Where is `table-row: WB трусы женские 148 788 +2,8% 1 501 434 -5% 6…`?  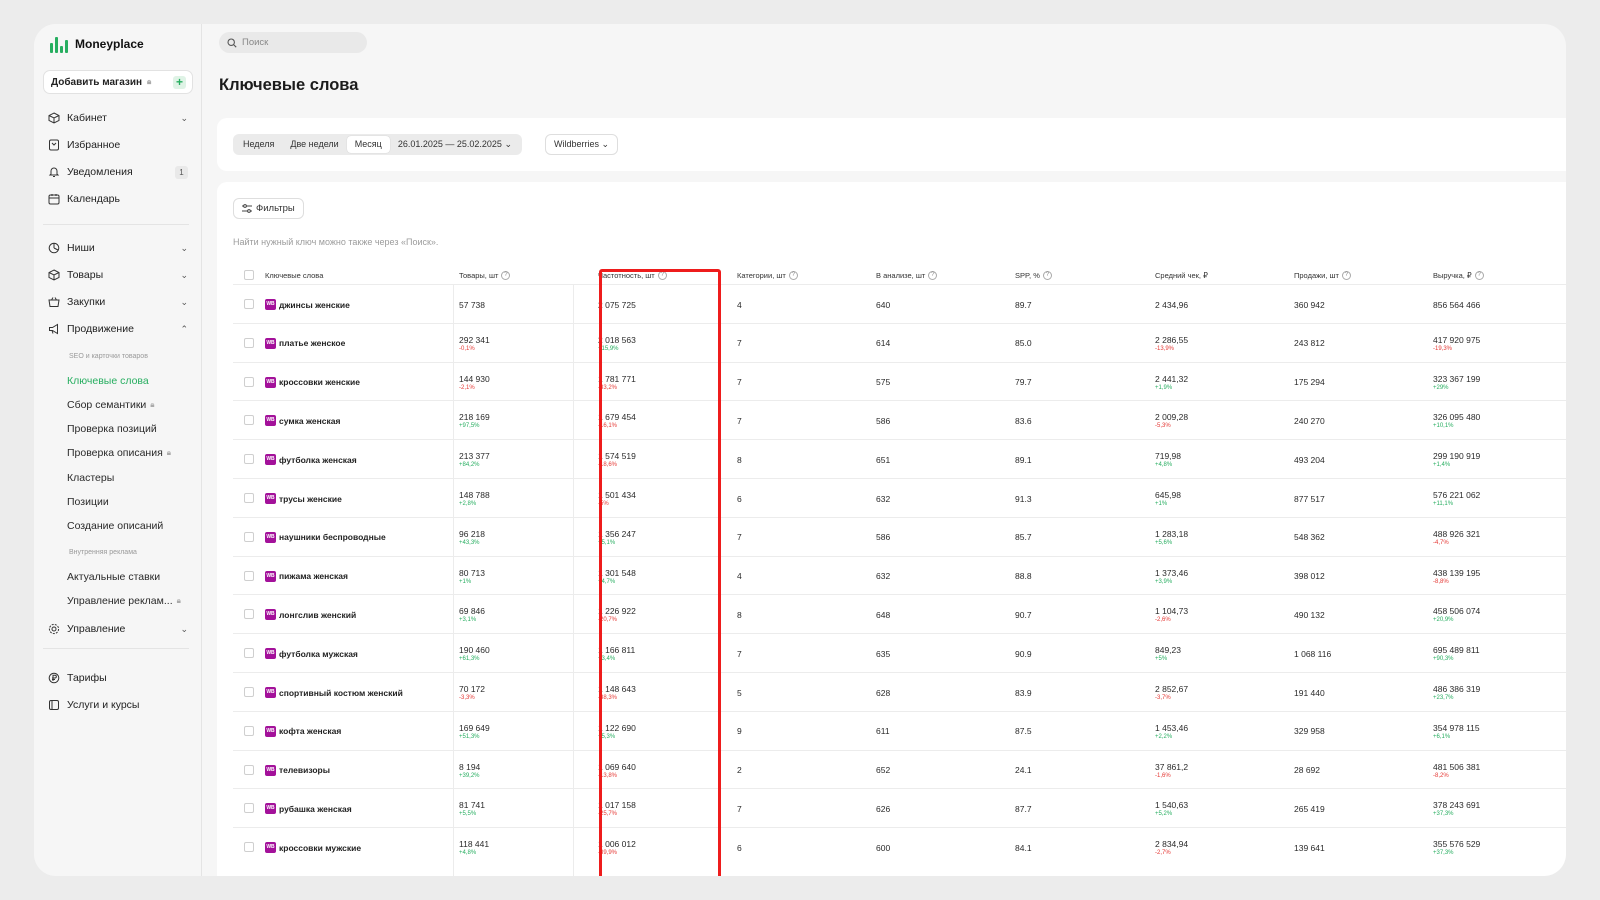 table-row: WB трусы женские 148 788 +2,8% 1 501 434 -5% 6… is located at coordinates (899, 497).